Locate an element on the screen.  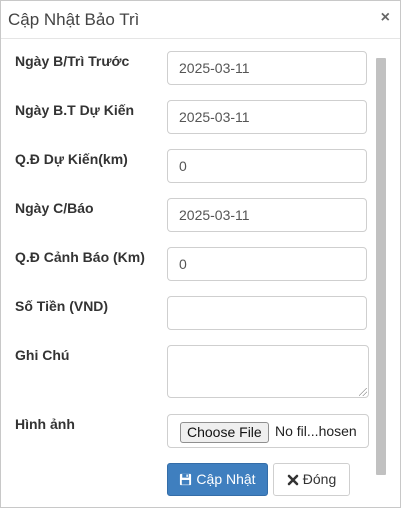
save-icon is located at coordinates (186, 479).